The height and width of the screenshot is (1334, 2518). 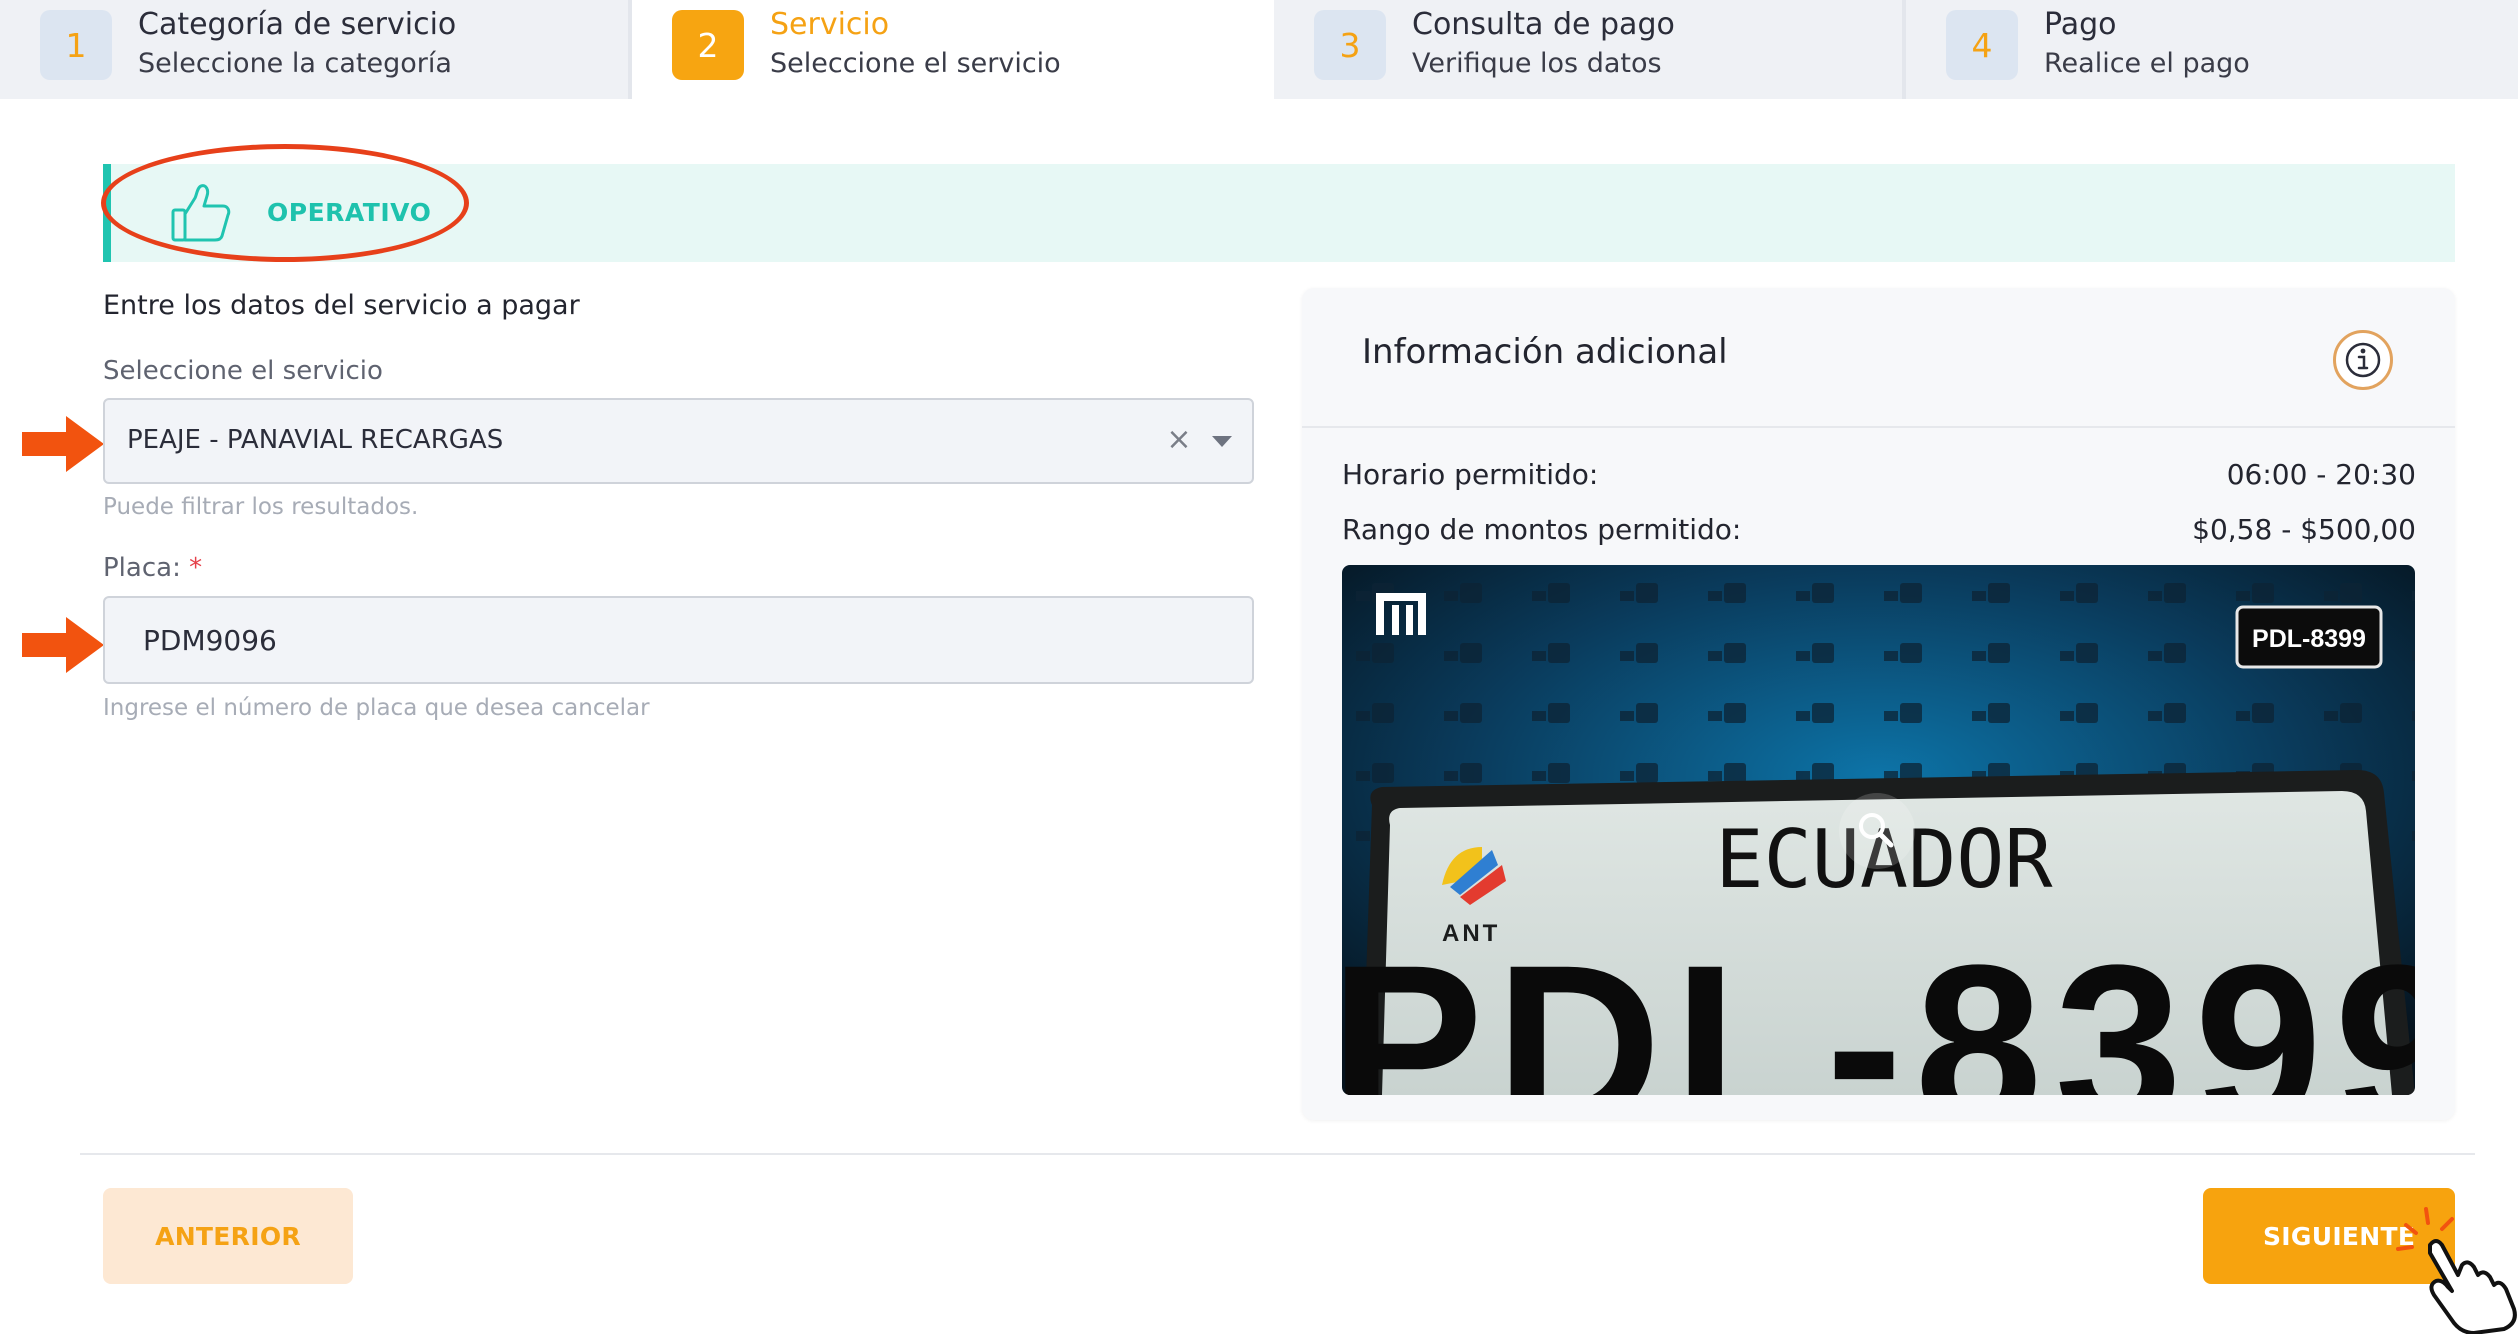 I want to click on plate-label: Placa: *, so click(x=152, y=568).